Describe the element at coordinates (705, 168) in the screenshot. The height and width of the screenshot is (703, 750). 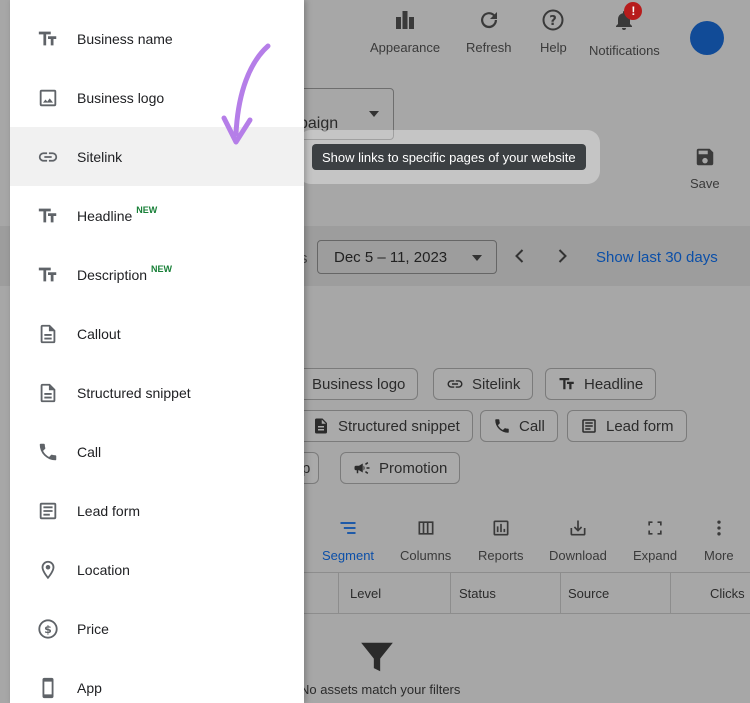
I see `save-button: Save` at that location.